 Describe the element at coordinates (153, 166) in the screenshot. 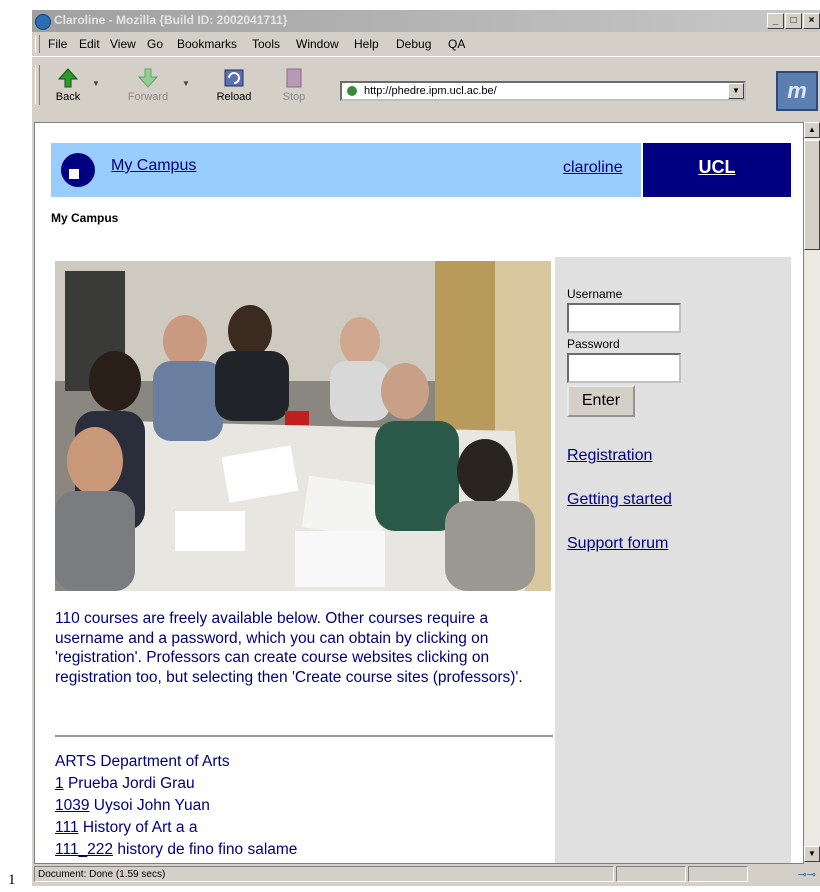

I see `my-campus-link: My Campus` at that location.